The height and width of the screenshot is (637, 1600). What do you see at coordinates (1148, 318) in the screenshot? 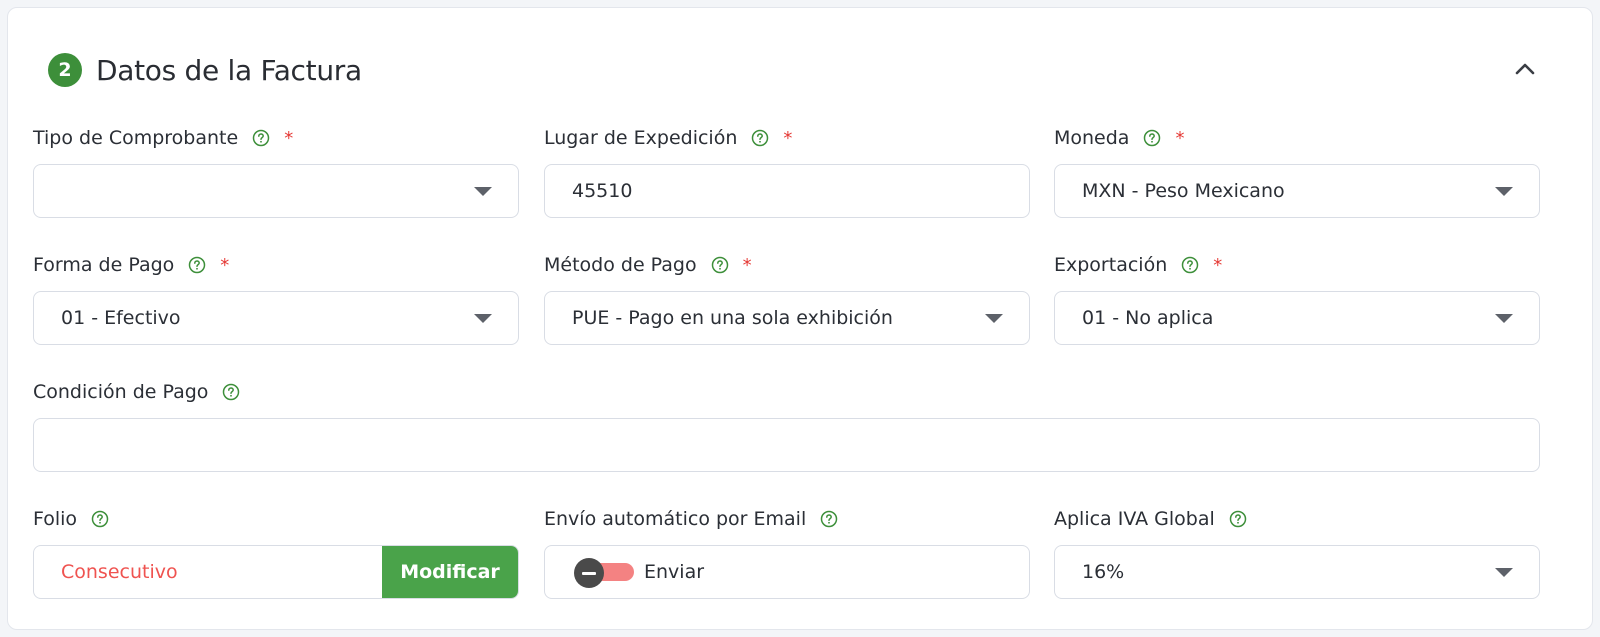
I see `exportacion-value: 01 - No aplica` at bounding box center [1148, 318].